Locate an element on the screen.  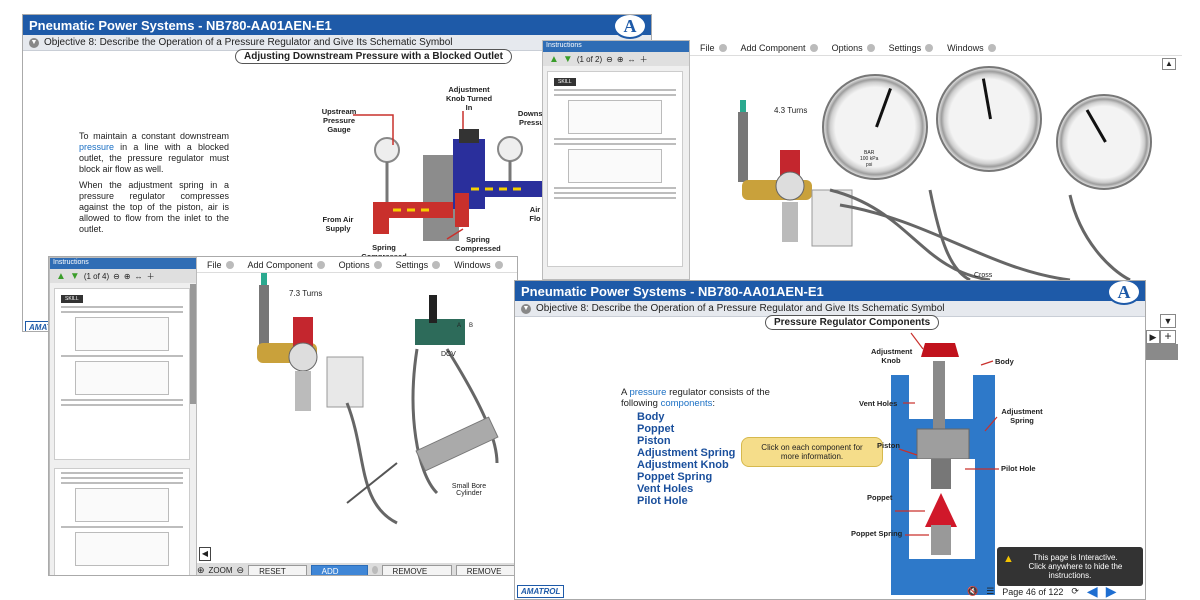
menu-file: File is located at coordinates (220, 265).